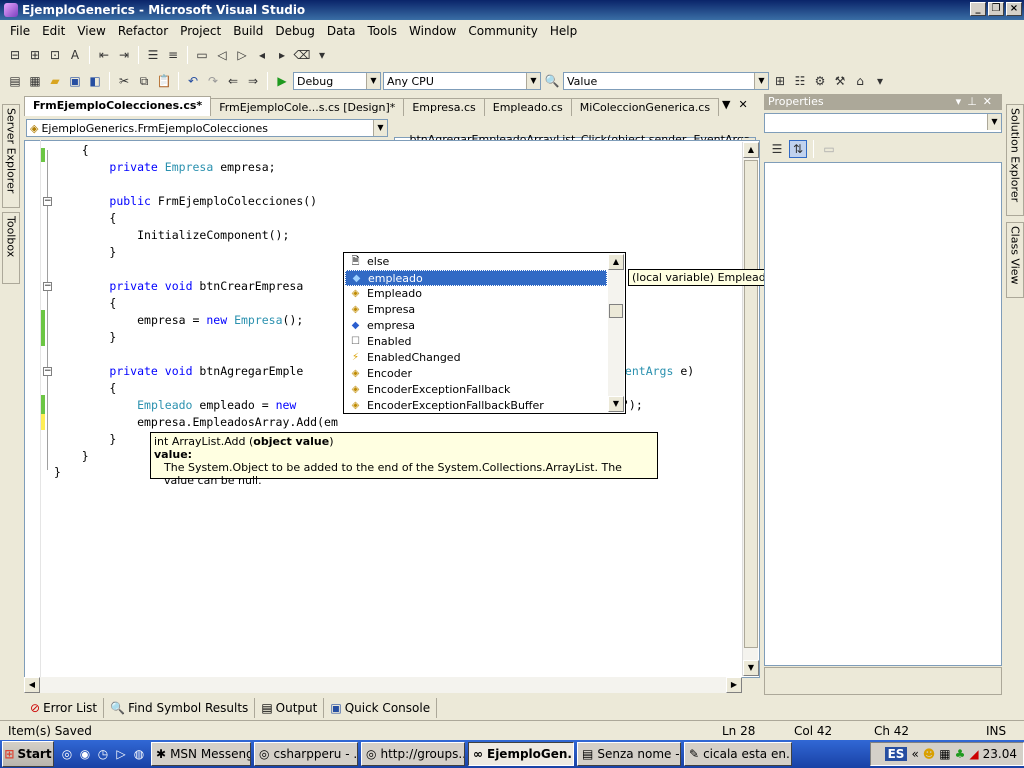 Image resolution: width=1024 pixels, height=768 pixels. Describe the element at coordinates (914, 754) in the screenshot. I see `show-hidden-icons-icon: «` at that location.